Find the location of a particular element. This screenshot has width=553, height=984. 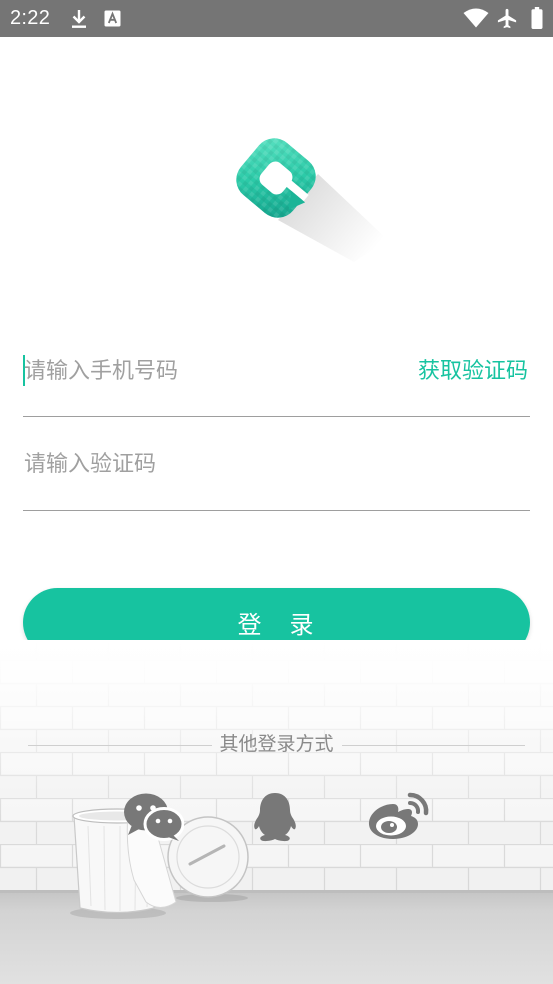

app-logo is located at coordinates (311, 194).